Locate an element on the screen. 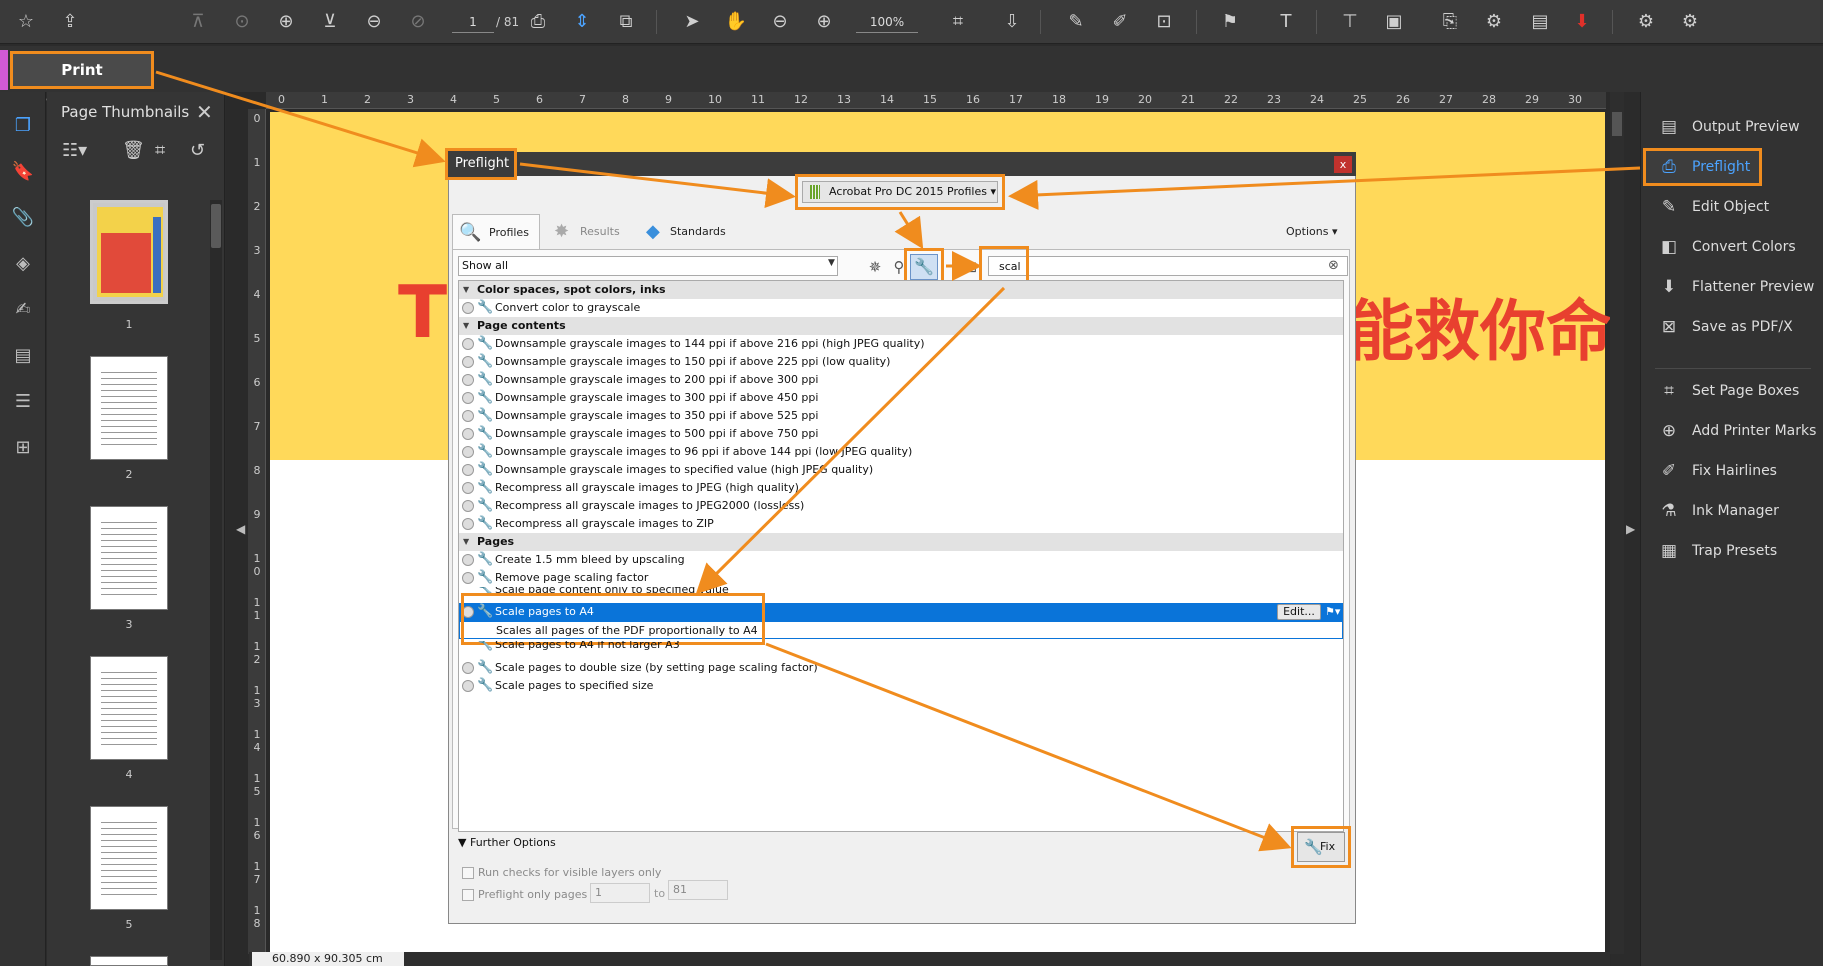 The width and height of the screenshot is (1823, 966). stamp-icon: ⚑ is located at coordinates (1230, 22).